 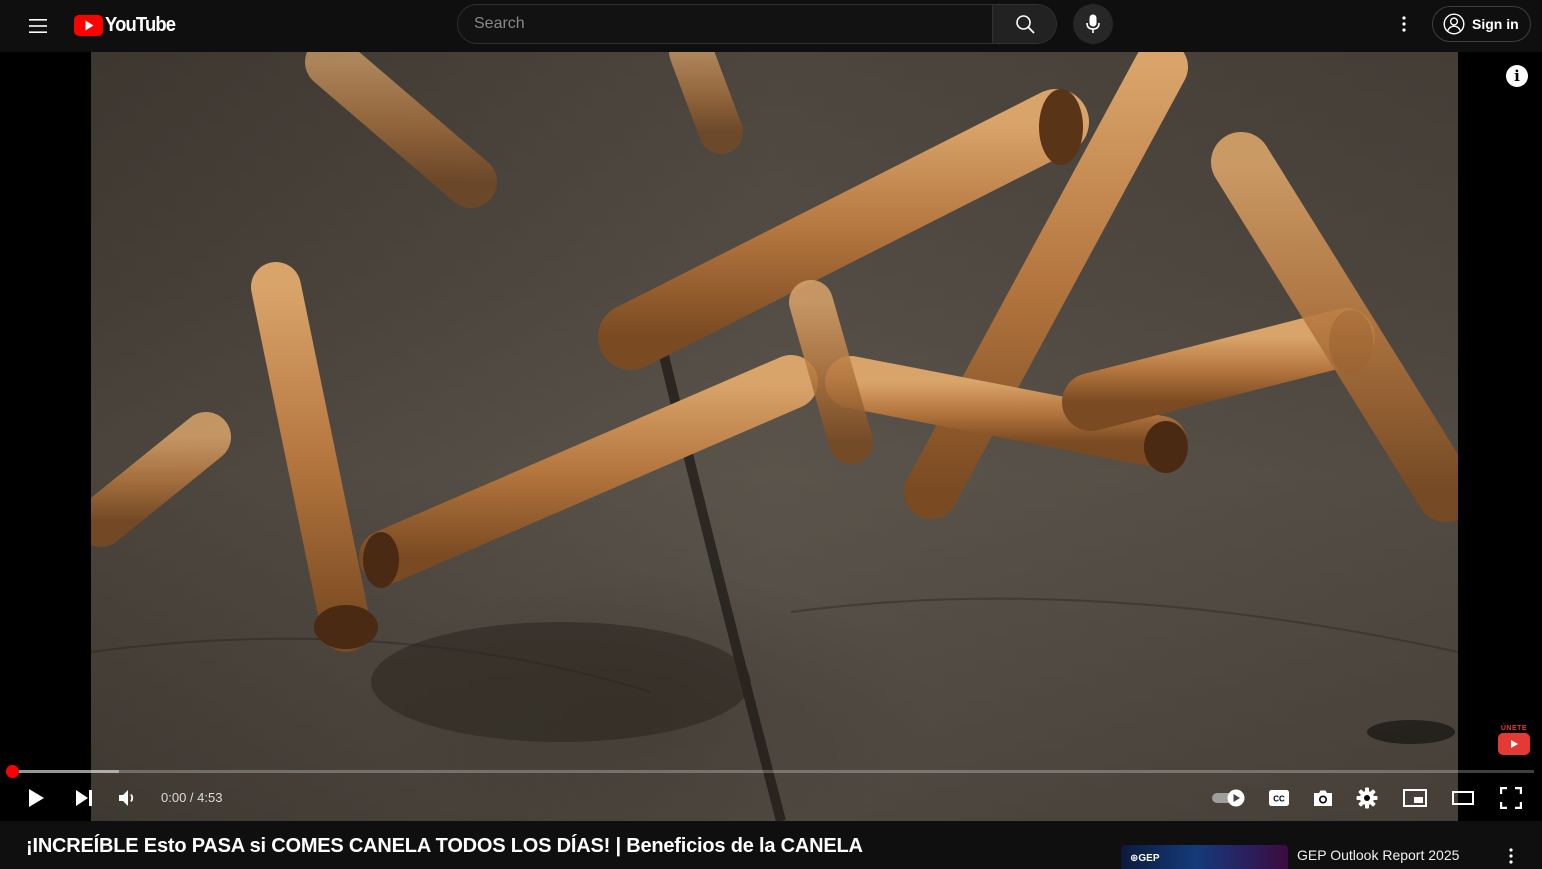 I want to click on search-button, so click(x=1024, y=24).